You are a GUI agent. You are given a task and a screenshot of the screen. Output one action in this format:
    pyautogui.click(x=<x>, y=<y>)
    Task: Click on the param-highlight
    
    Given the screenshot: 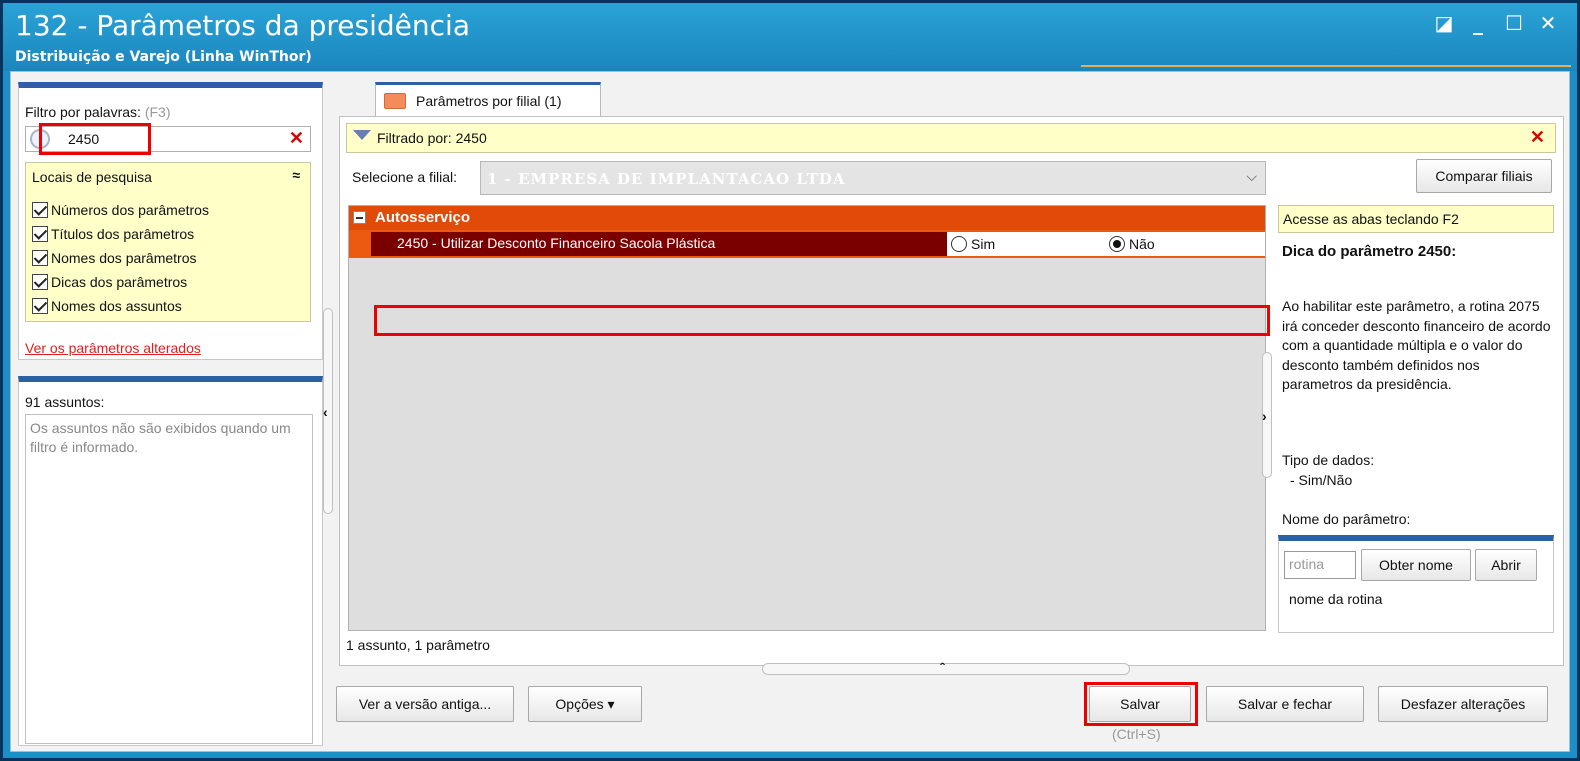 What is the action you would take?
    pyautogui.click(x=822, y=320)
    